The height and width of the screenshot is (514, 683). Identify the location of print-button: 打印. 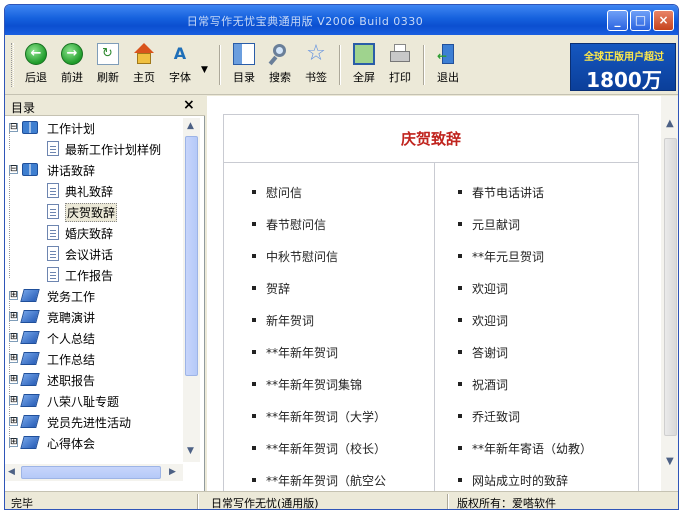
(400, 65).